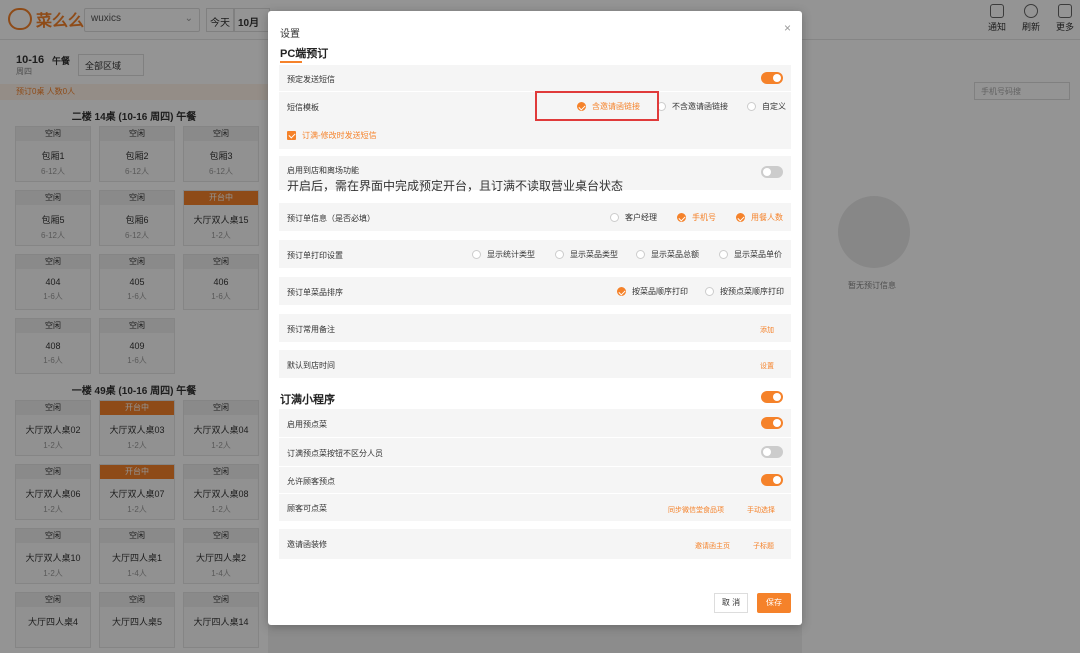 This screenshot has height=653, width=1080. What do you see at coordinates (535, 174) in the screenshot?
I see `arrival-card: 启用到店和离场功能 开启后，需在界面中完成预定开台，且订满不读取营业桌台状态` at bounding box center [535, 174].